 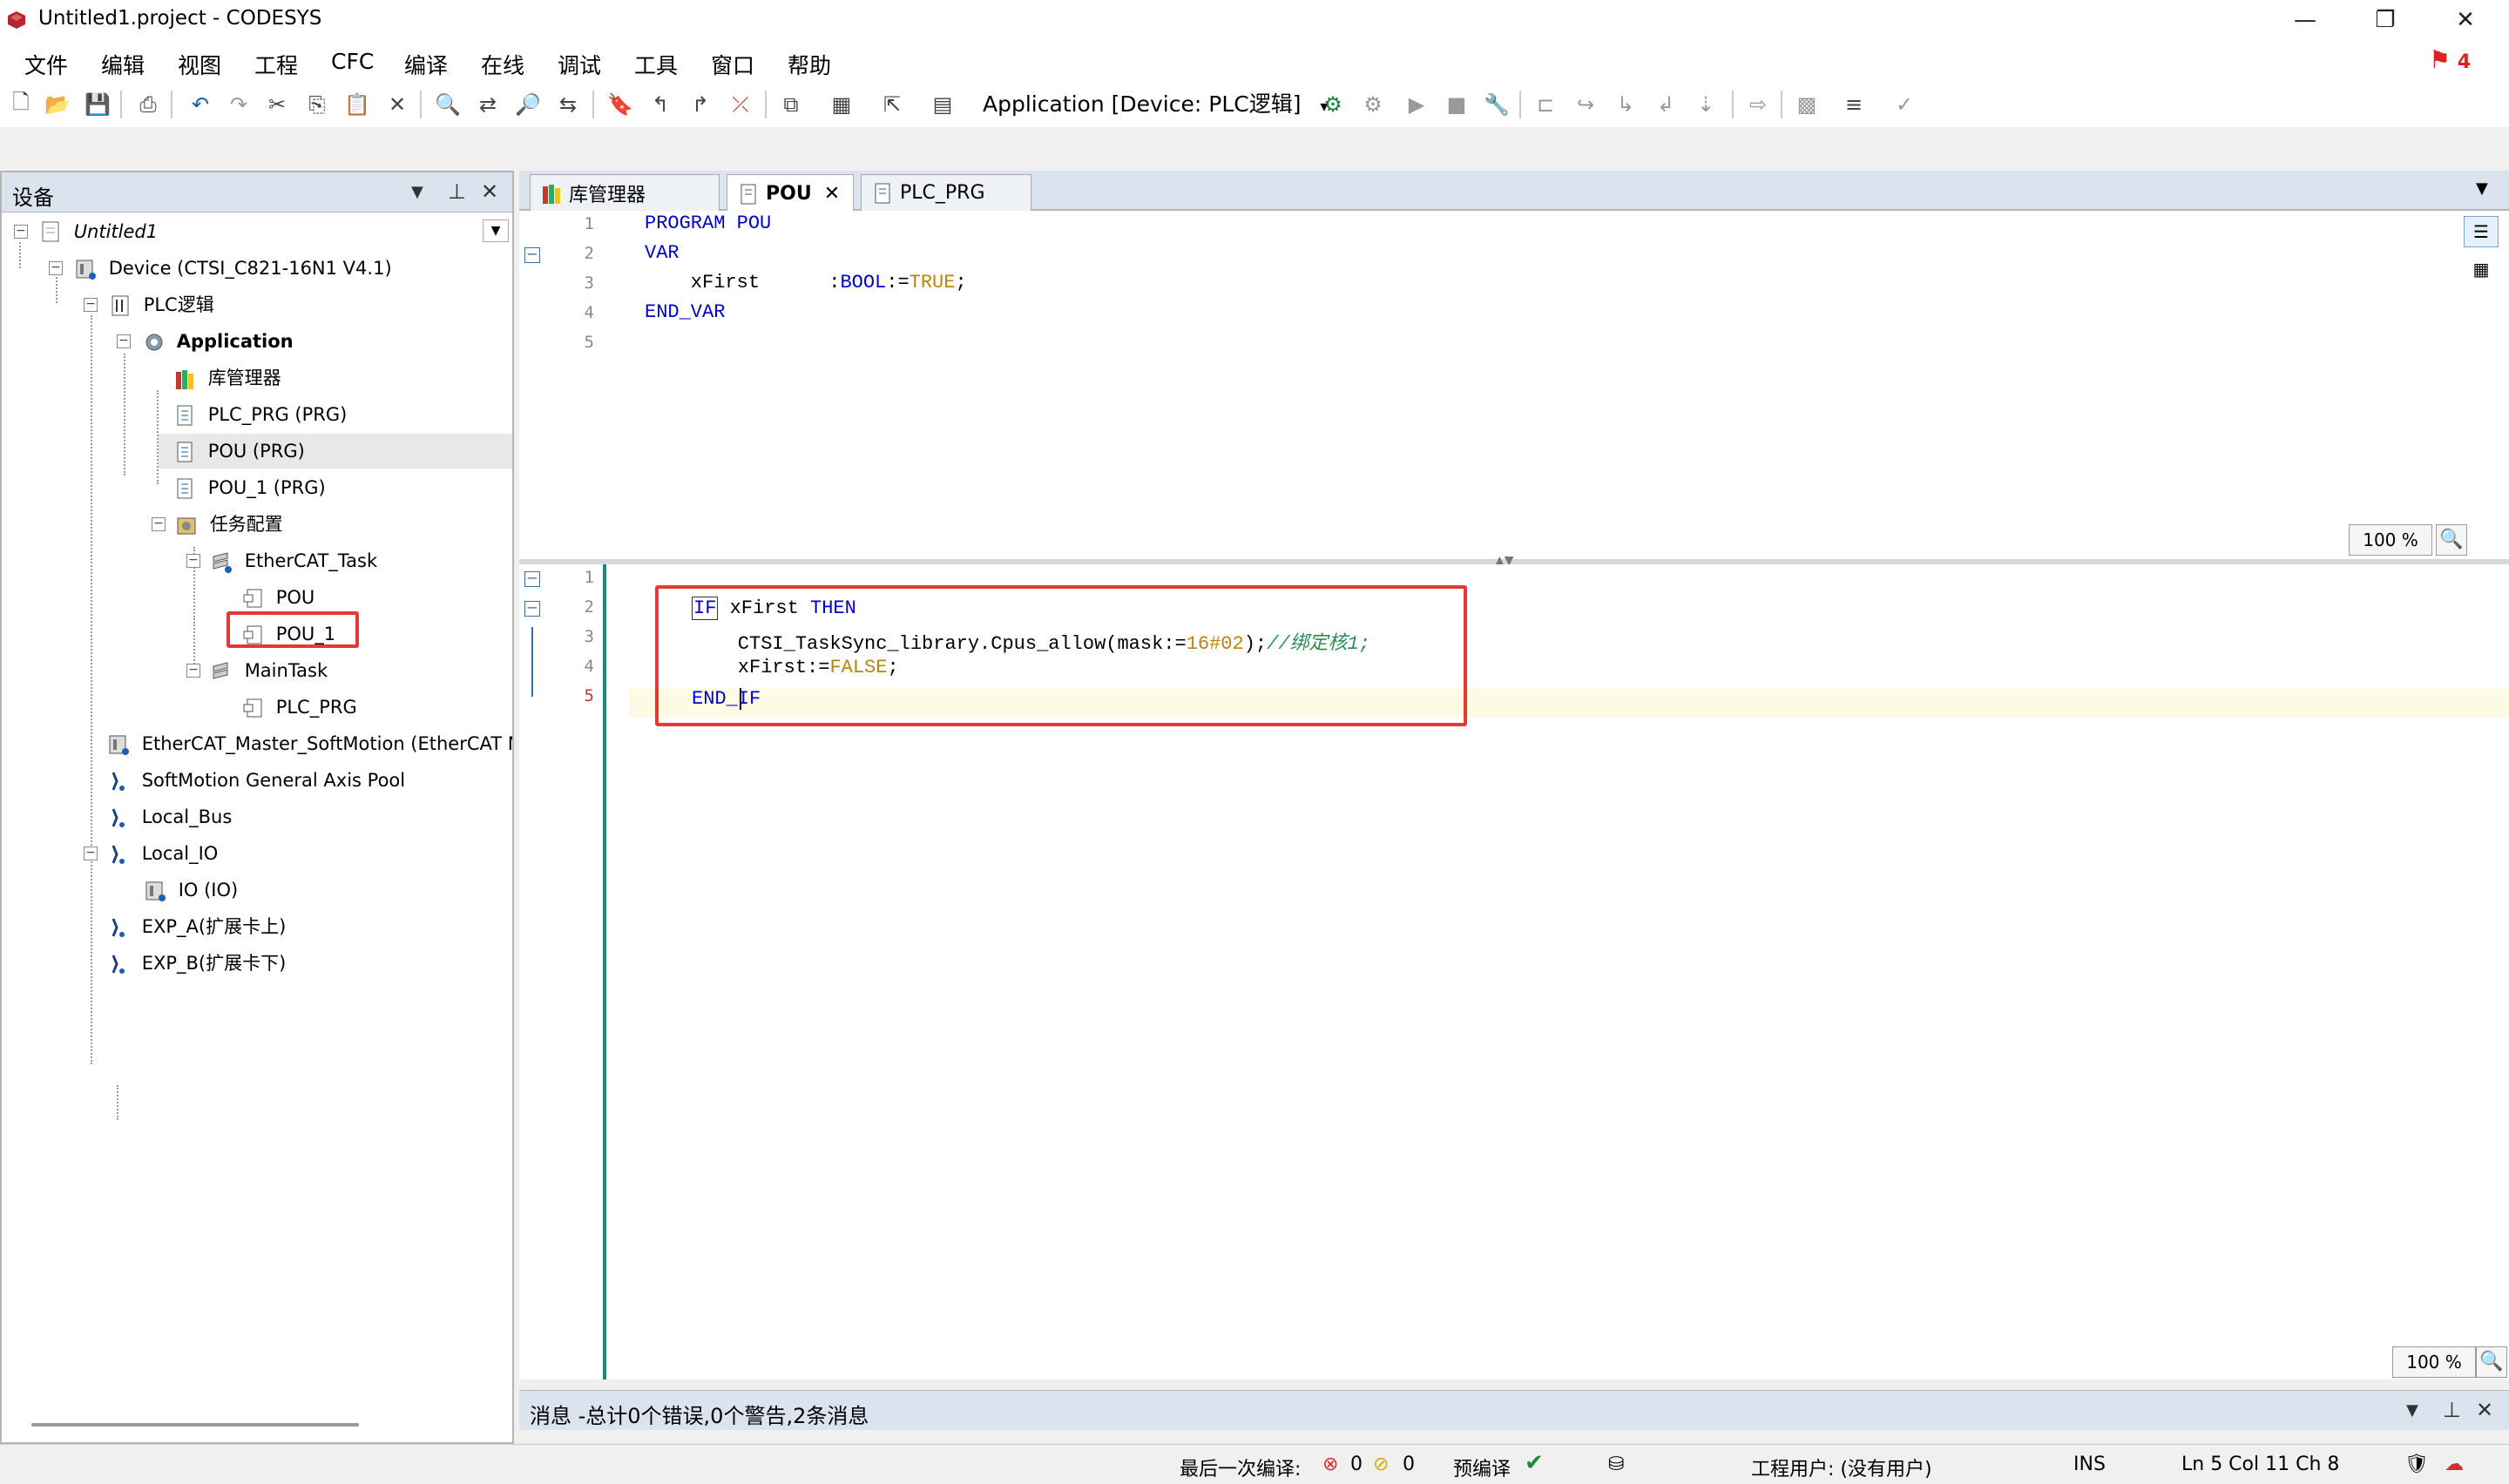 I want to click on line-number: 5, so click(x=589, y=342).